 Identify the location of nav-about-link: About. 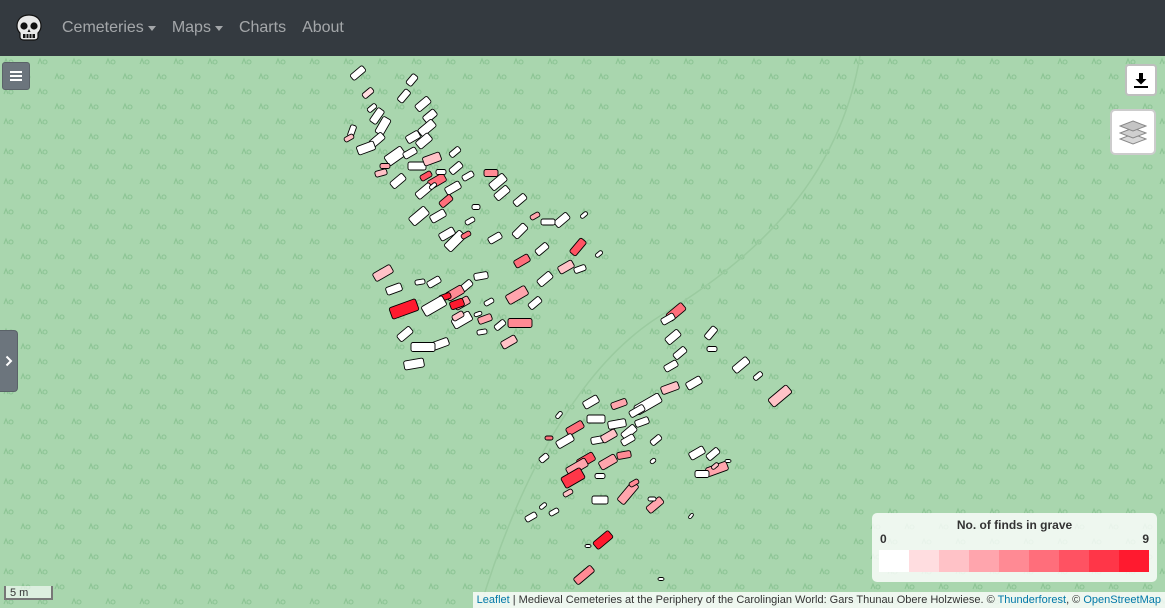
(323, 28).